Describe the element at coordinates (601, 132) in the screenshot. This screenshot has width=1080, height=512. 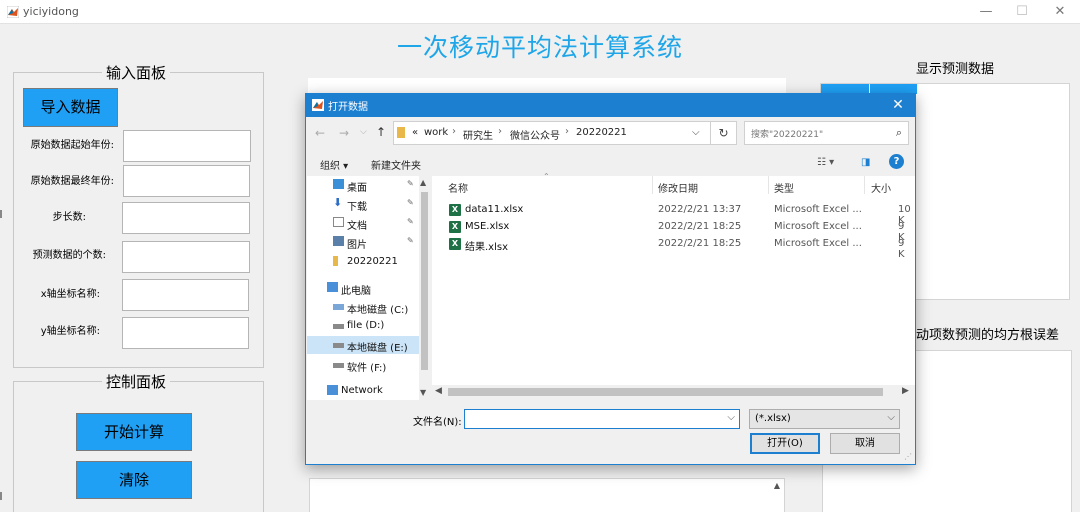
I see `breadcrumb-current: 20220221` at that location.